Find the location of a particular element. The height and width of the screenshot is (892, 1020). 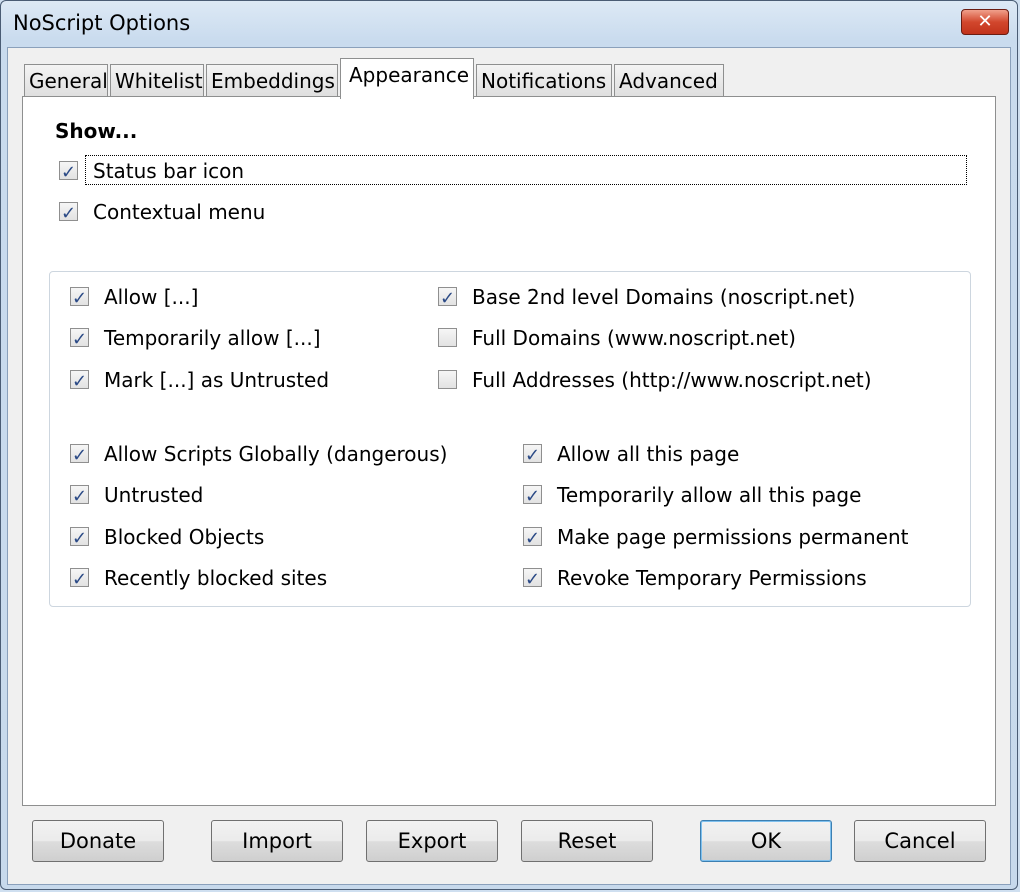

checkbox-label: Allow all this page is located at coordinates (648, 454).